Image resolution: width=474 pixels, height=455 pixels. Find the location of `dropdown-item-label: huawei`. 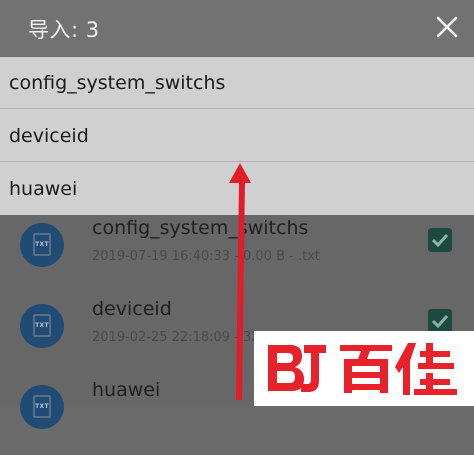

dropdown-item-label: huawei is located at coordinates (43, 189).